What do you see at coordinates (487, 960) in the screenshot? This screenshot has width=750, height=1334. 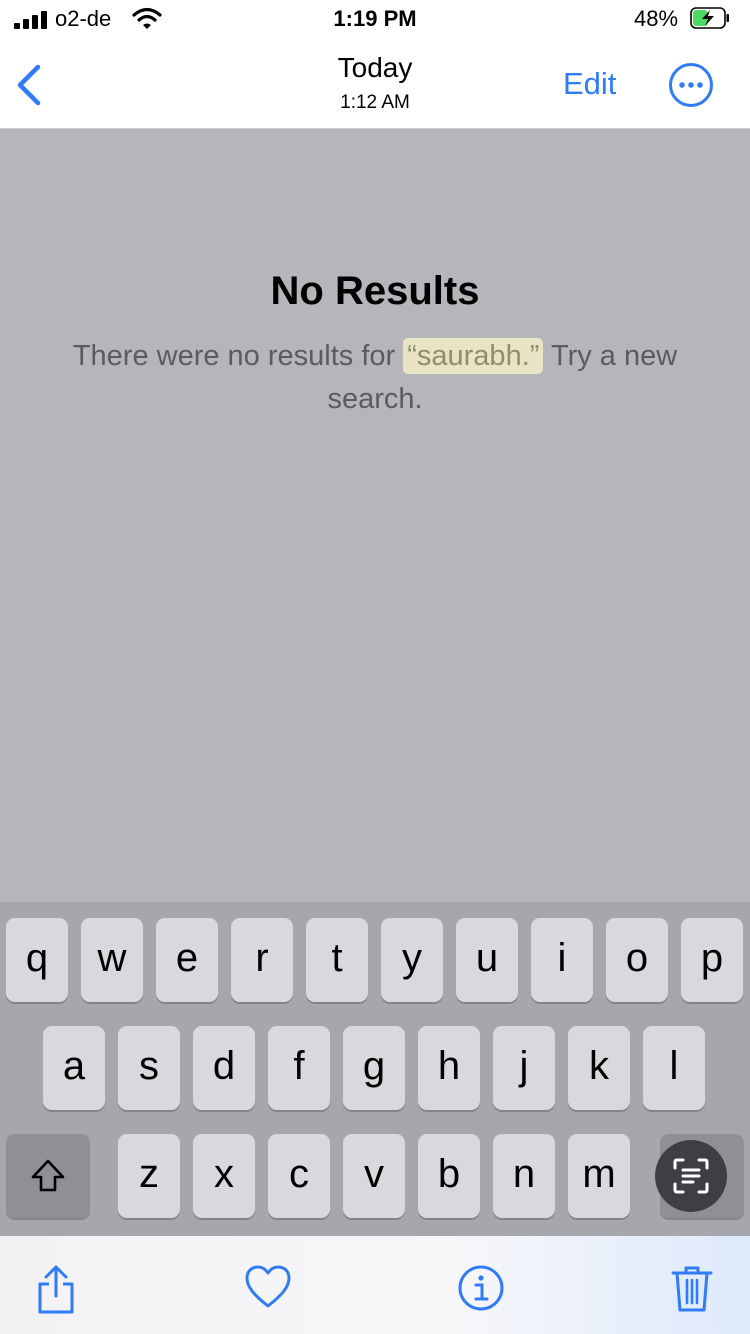 I see `key-u: u` at bounding box center [487, 960].